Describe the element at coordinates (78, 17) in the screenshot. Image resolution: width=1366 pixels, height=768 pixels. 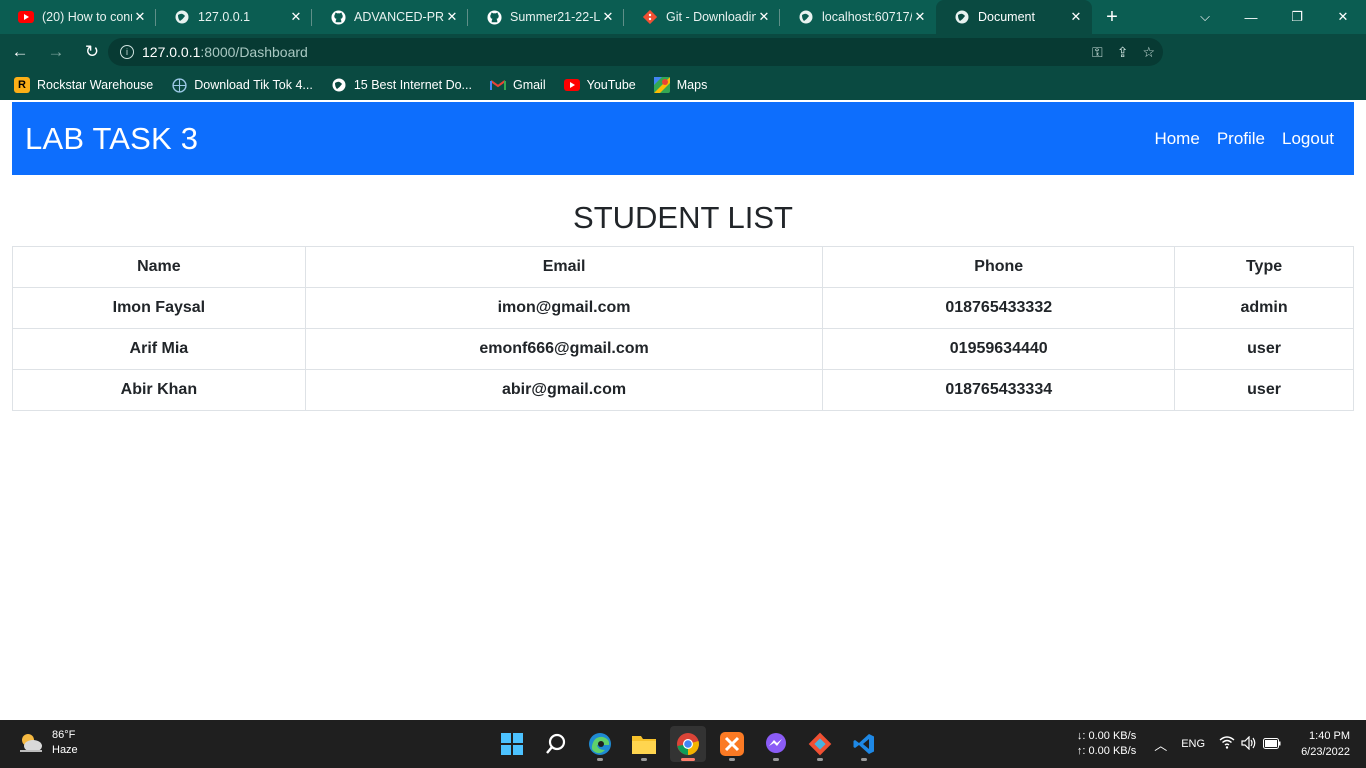
I see `browser-tab: (20) How to conn ✕` at that location.